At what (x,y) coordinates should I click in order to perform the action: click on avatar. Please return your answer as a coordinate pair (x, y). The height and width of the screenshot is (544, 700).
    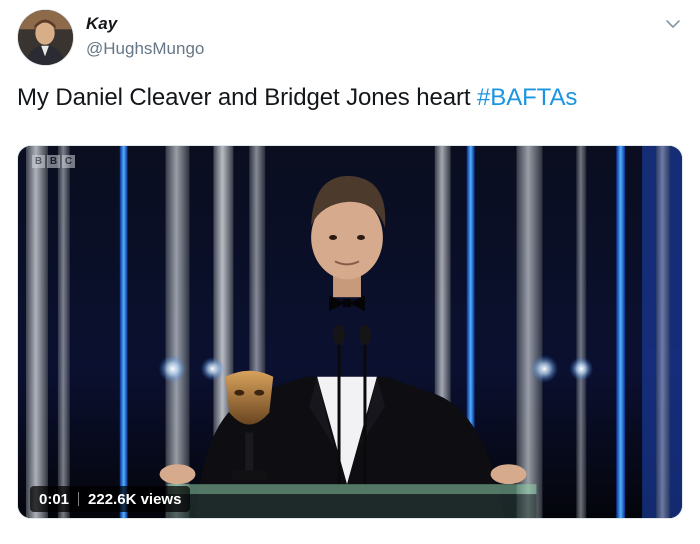
    Looking at the image, I should click on (45, 37).